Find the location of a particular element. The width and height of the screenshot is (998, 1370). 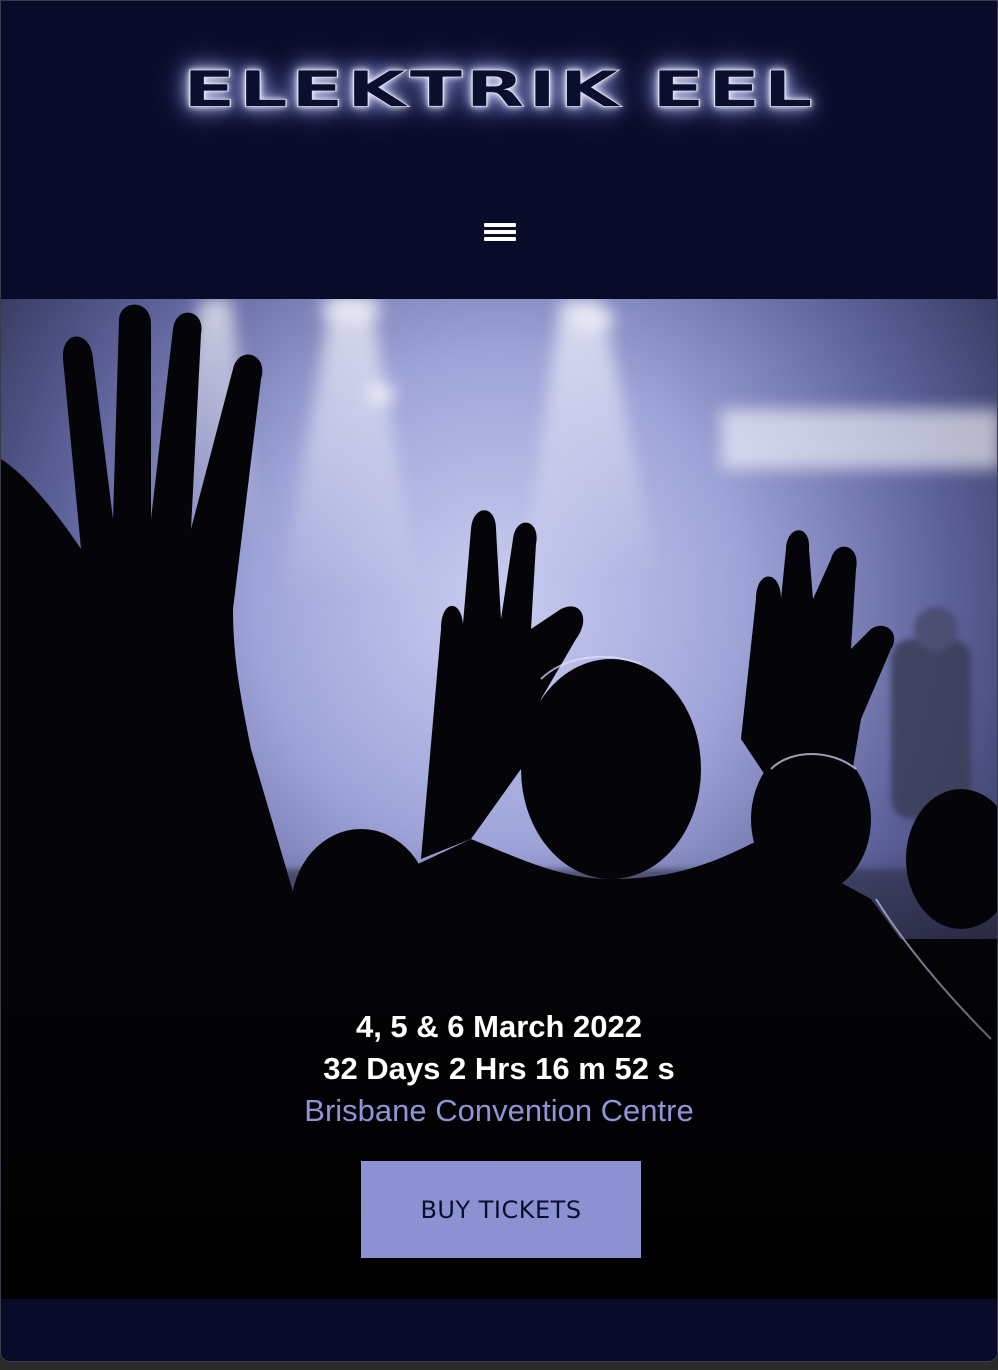

countdown-timer: 32 Days 2 Hrs 16 m 52 s is located at coordinates (499, 1068).